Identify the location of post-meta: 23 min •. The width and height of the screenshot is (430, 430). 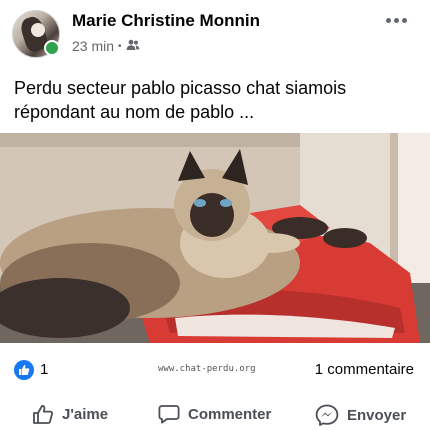
(106, 46).